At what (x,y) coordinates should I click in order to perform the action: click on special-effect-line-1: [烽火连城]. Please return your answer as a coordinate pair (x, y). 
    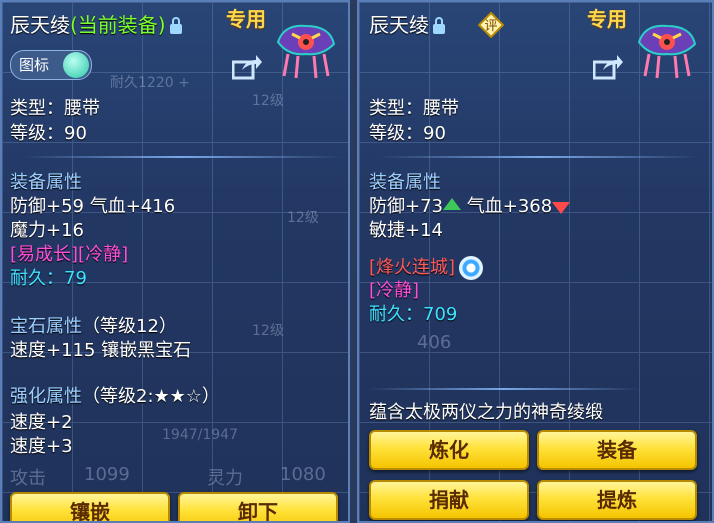
    Looking at the image, I should click on (426, 268).